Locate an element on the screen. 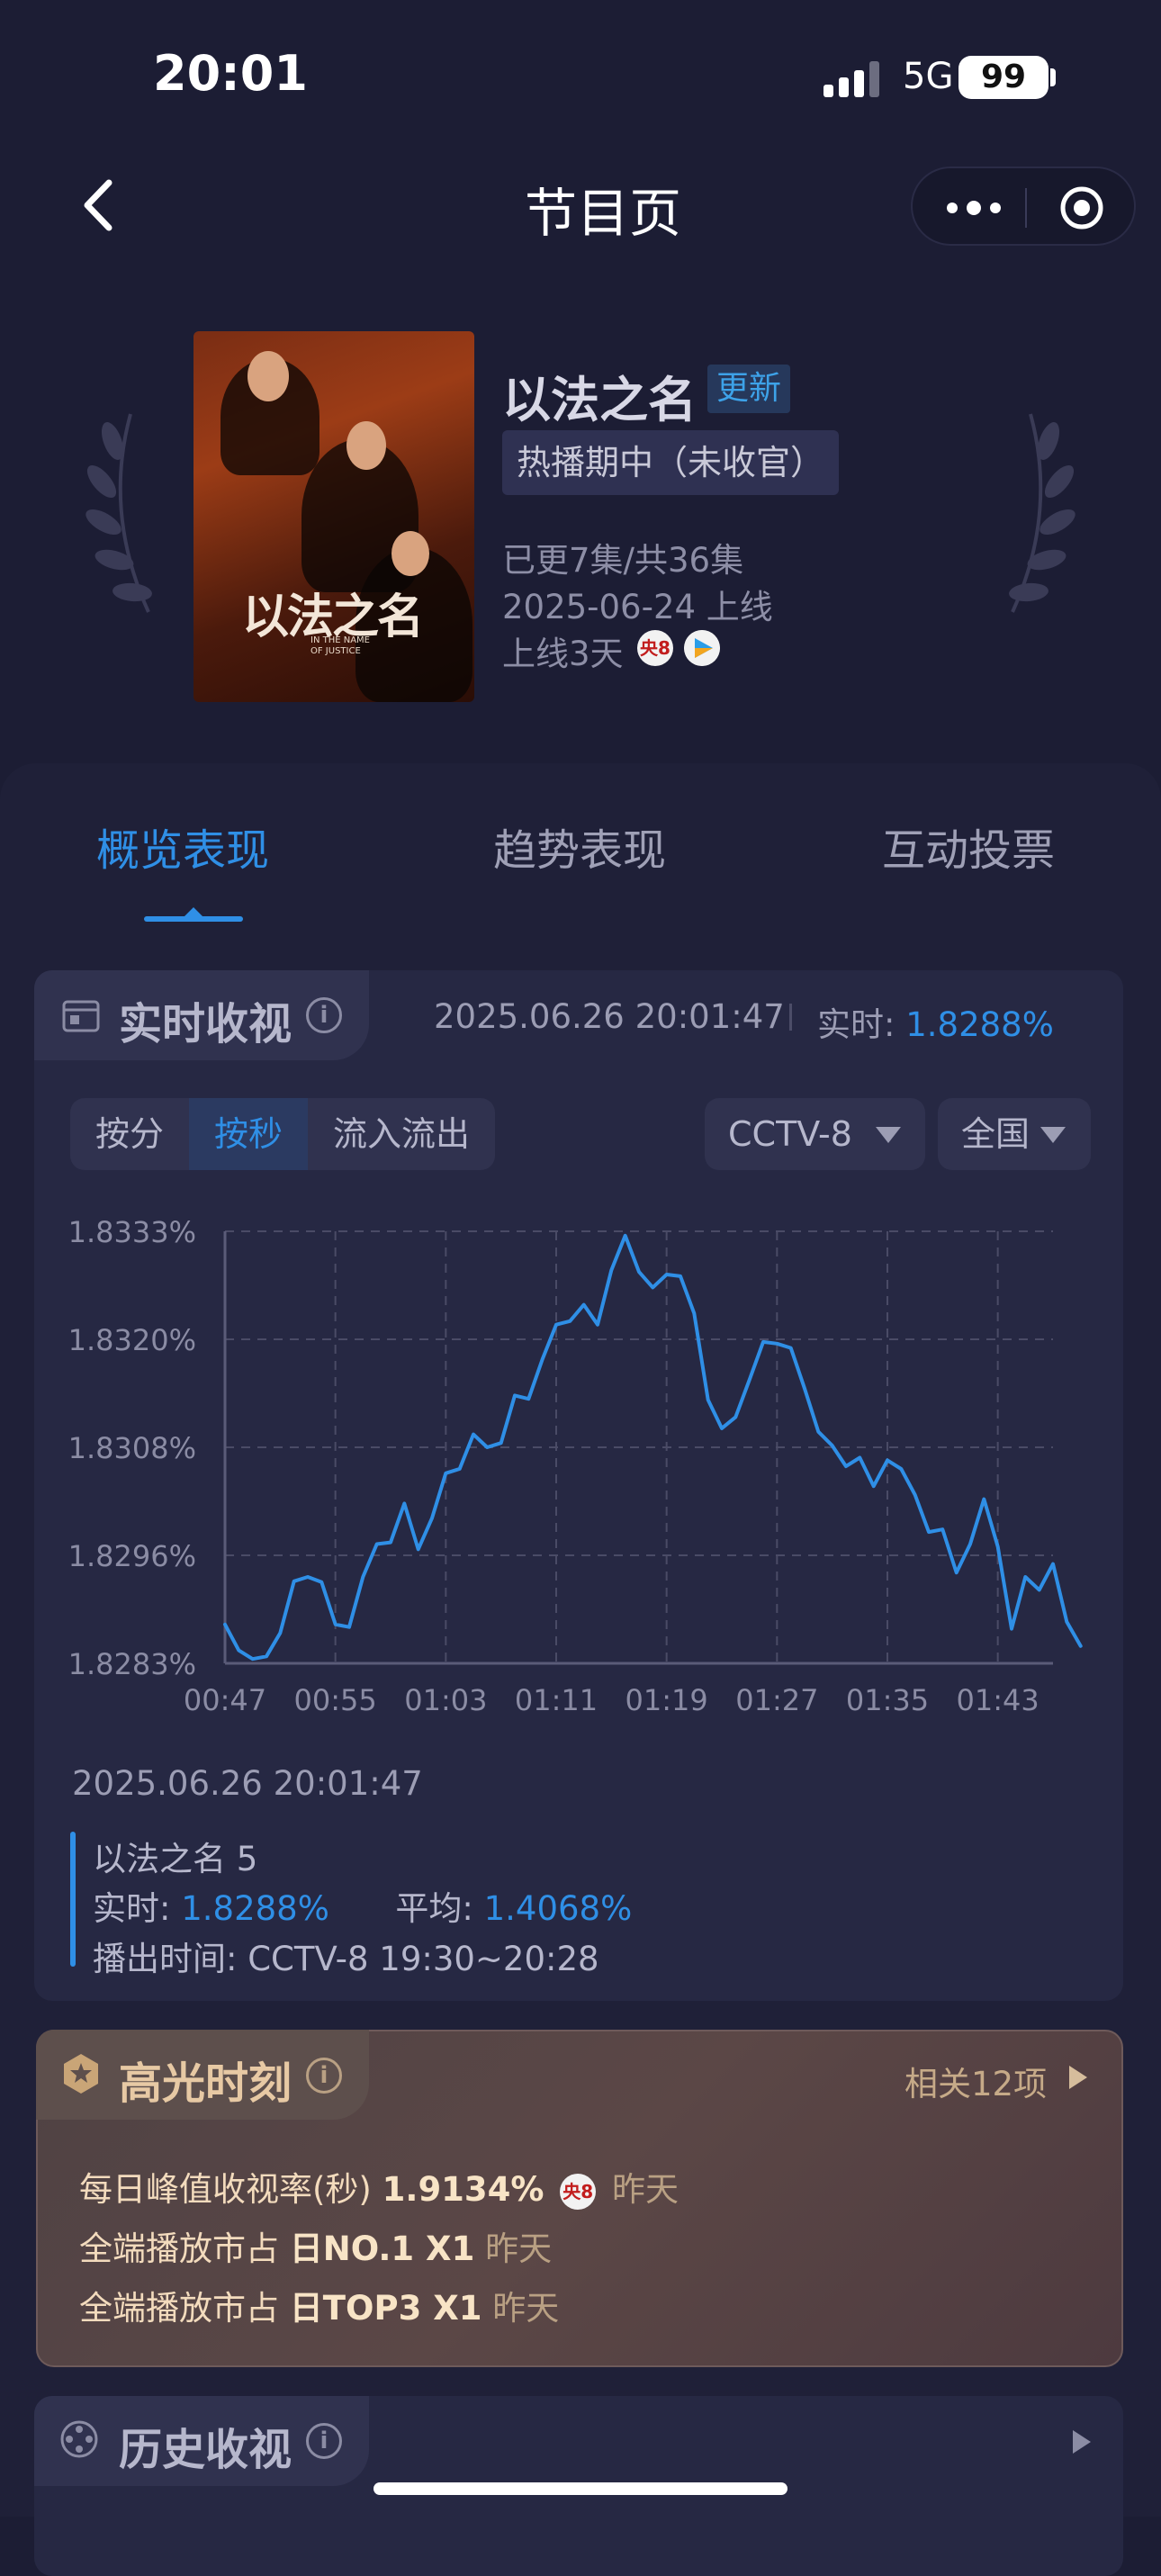 Image resolution: width=1161 pixels, height=2576 pixels. y-tick-label: 1.8283% is located at coordinates (132, 1664).